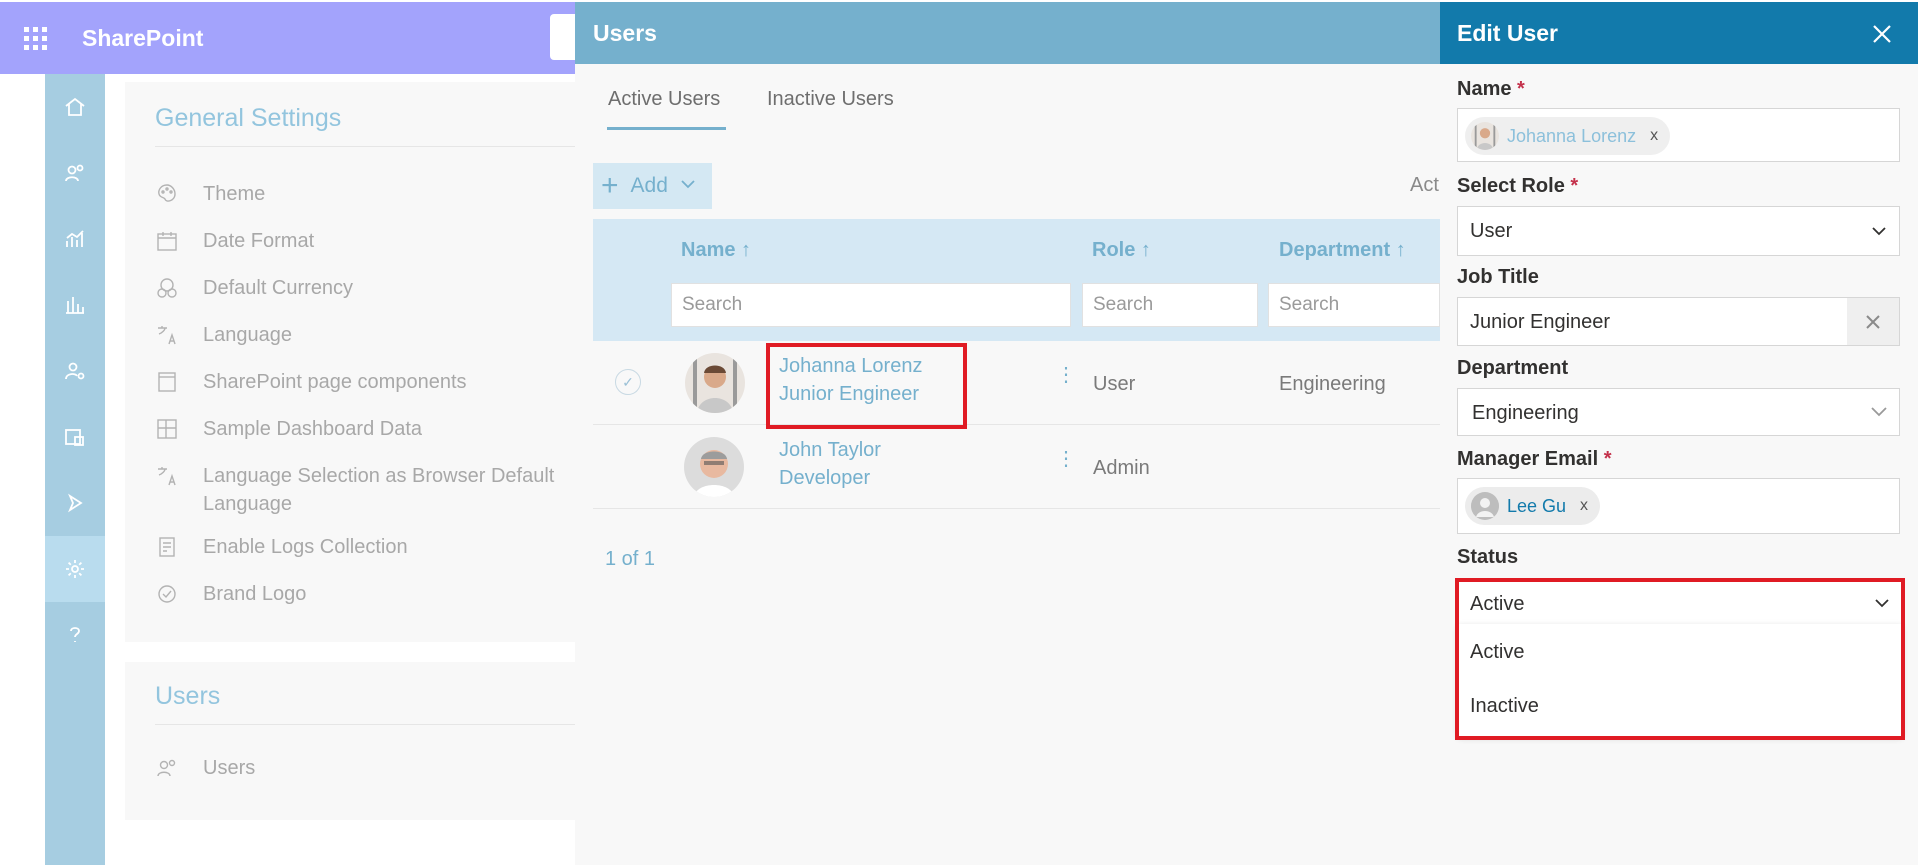 This screenshot has height=865, width=1918. I want to click on settings-item-page-components: SharePoint page components, so click(311, 382).